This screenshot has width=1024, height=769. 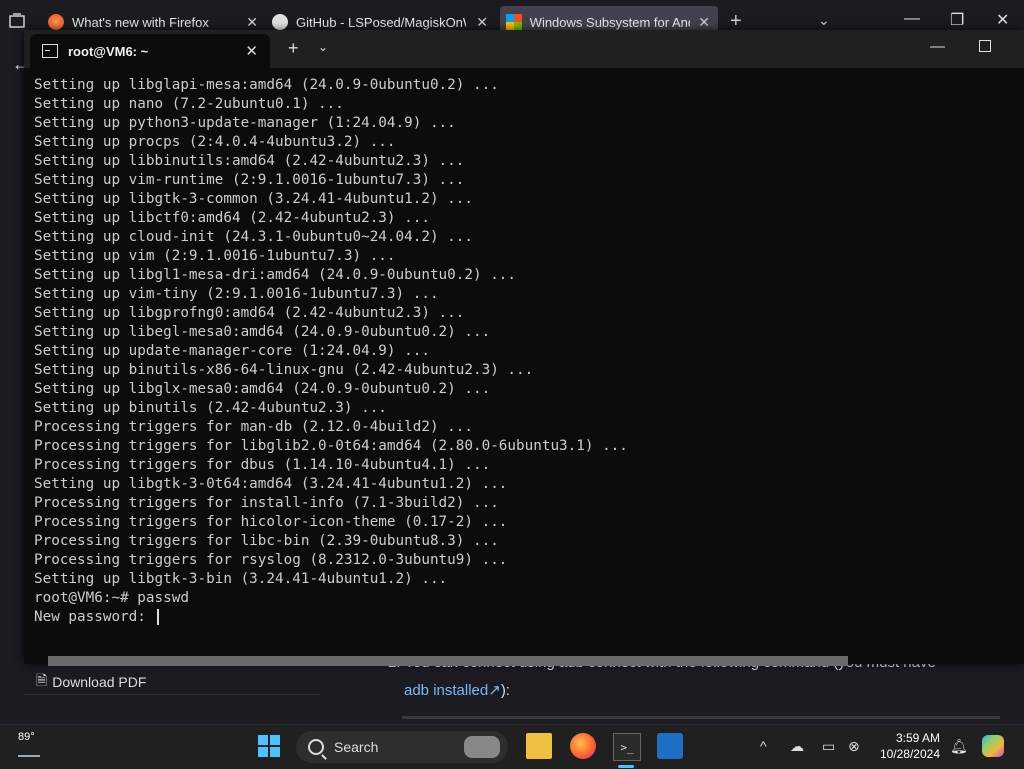 I want to click on pdf-icon: 🗎, so click(x=42, y=680).